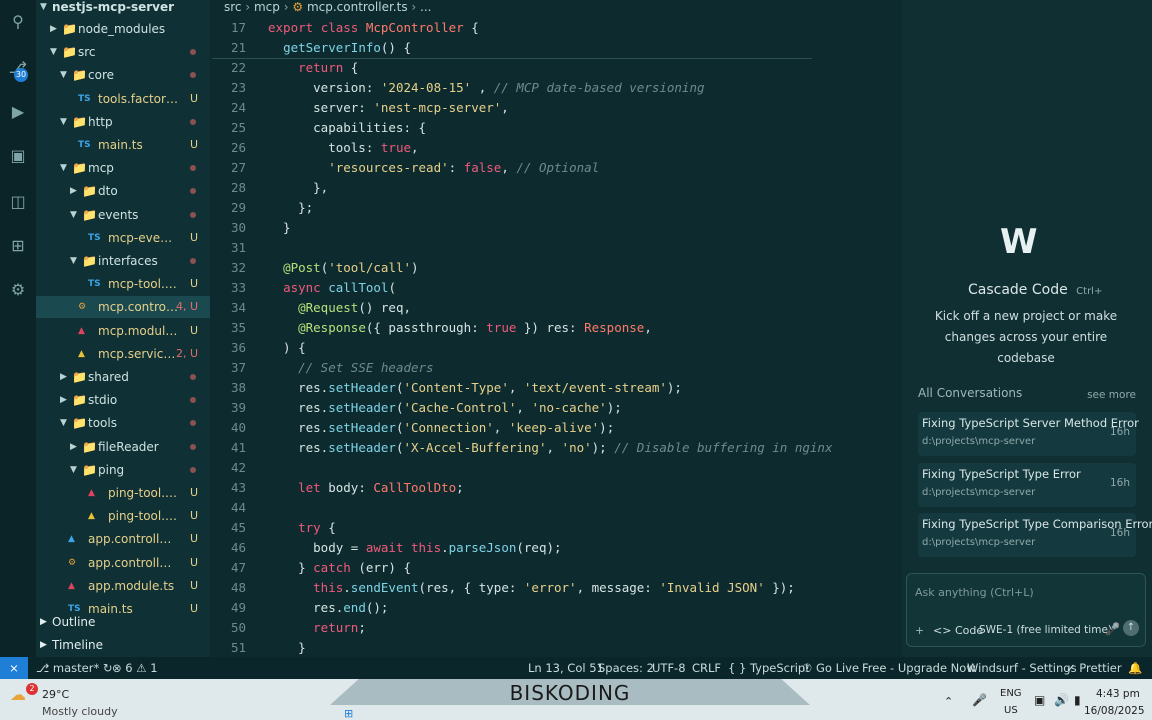 This screenshot has height=720, width=1152. Describe the element at coordinates (706, 668) in the screenshot. I see `line-ending: CRLF` at that location.